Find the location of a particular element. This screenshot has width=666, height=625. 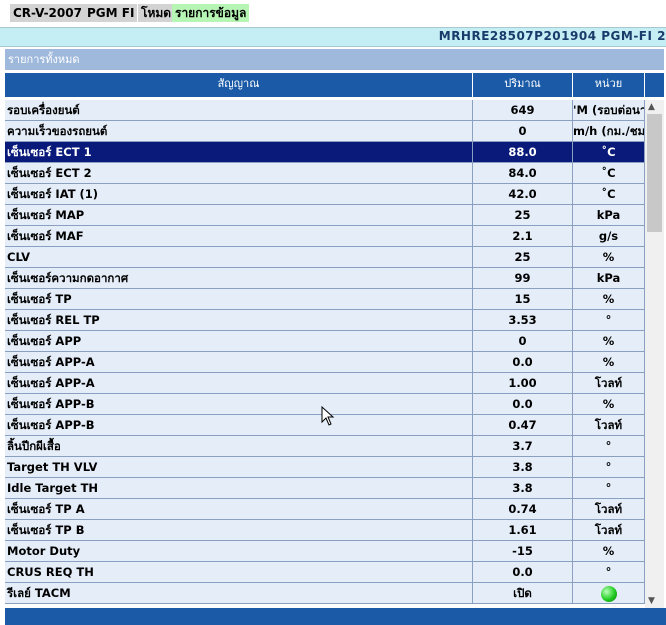

signal-value: 25 is located at coordinates (523, 257).